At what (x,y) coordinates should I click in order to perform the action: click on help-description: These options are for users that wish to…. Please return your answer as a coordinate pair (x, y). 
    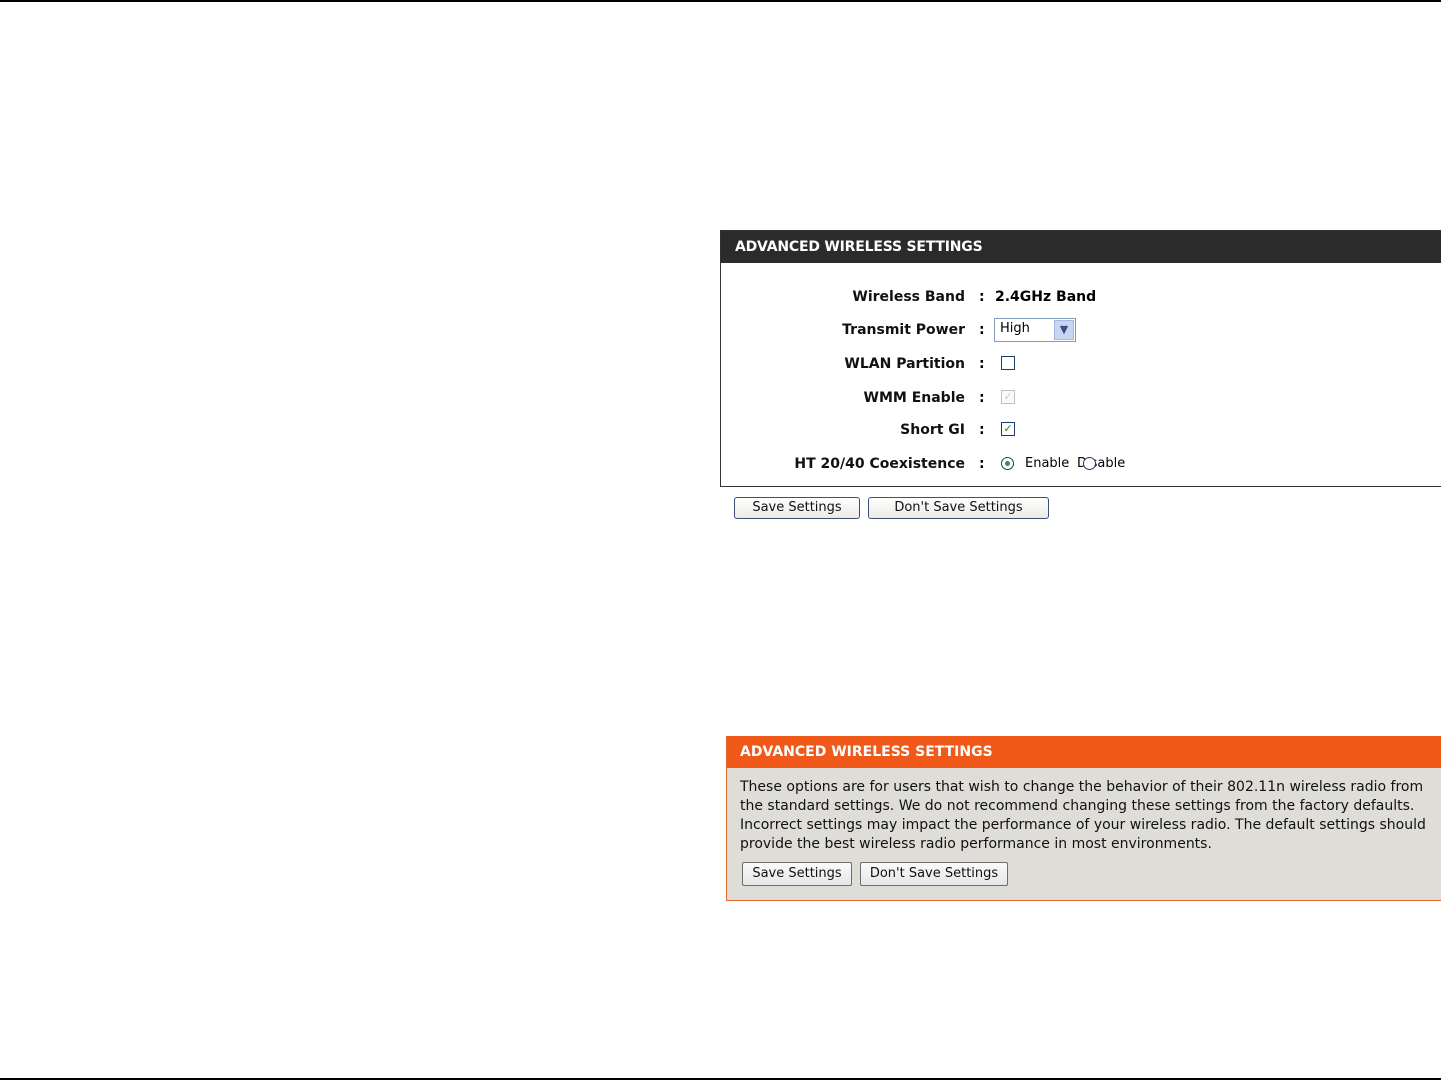
    Looking at the image, I should click on (1083, 815).